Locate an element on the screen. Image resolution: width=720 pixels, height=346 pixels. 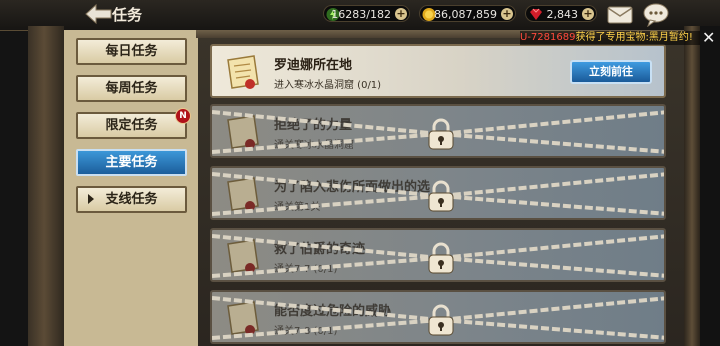
quest-card-locked: 拒绝了的力量 通关寒冰水晶洞窟 is located at coordinates (438, 131).